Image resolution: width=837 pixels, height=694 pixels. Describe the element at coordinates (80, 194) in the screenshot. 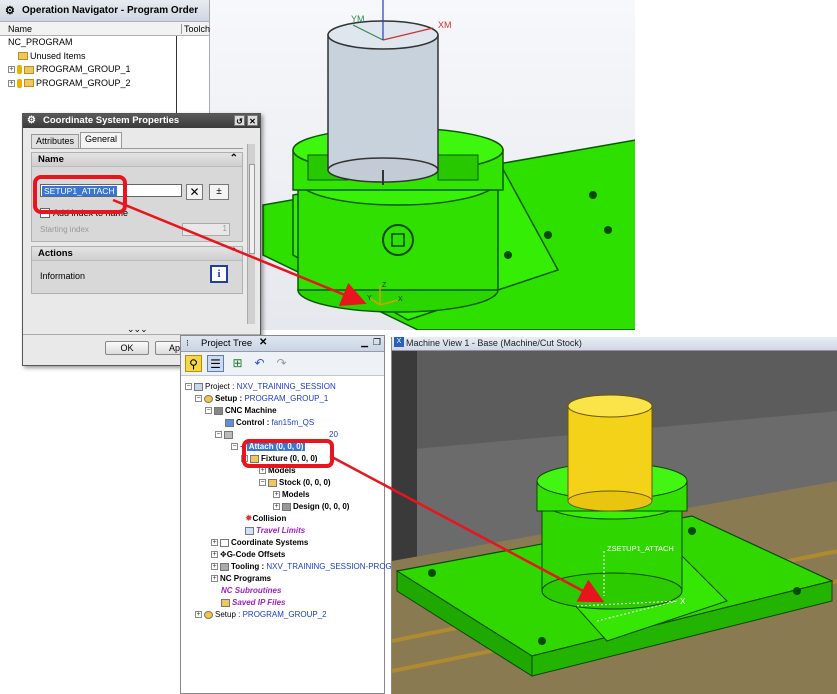

I see `highlight-box-name` at that location.